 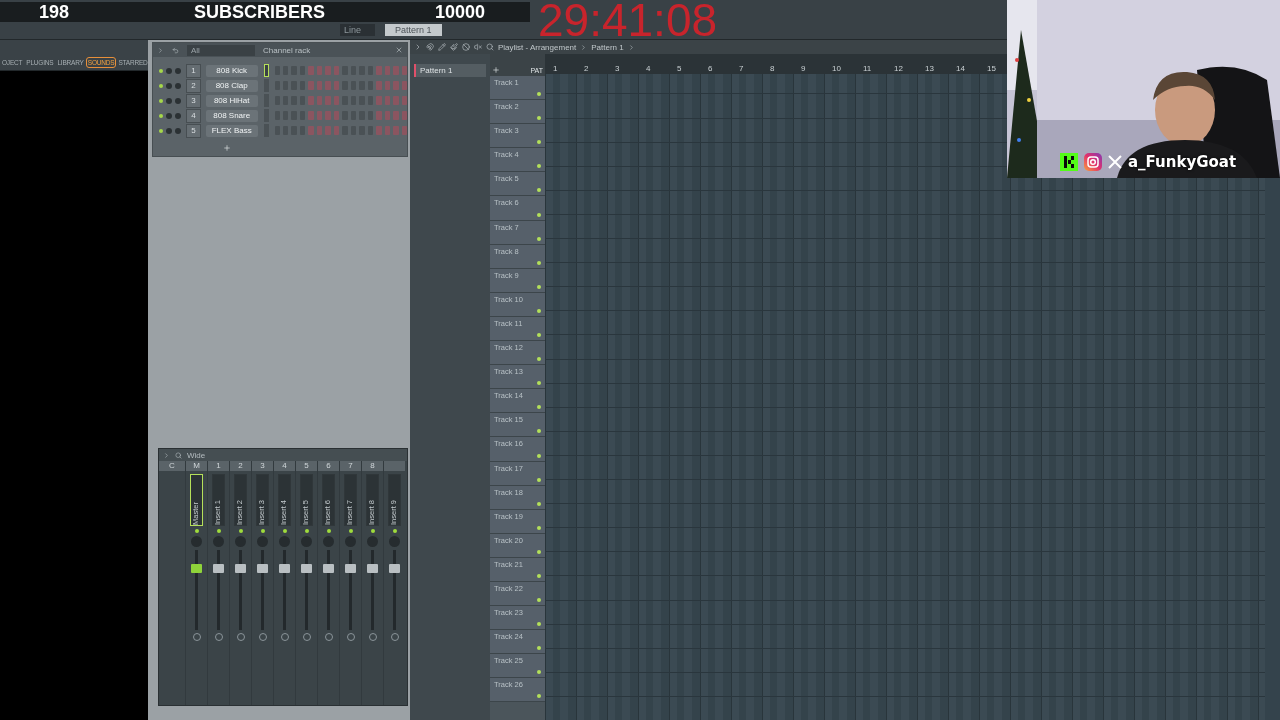 What do you see at coordinates (413, 30) in the screenshot?
I see `pattern-selector: Pattern 1` at bounding box center [413, 30].